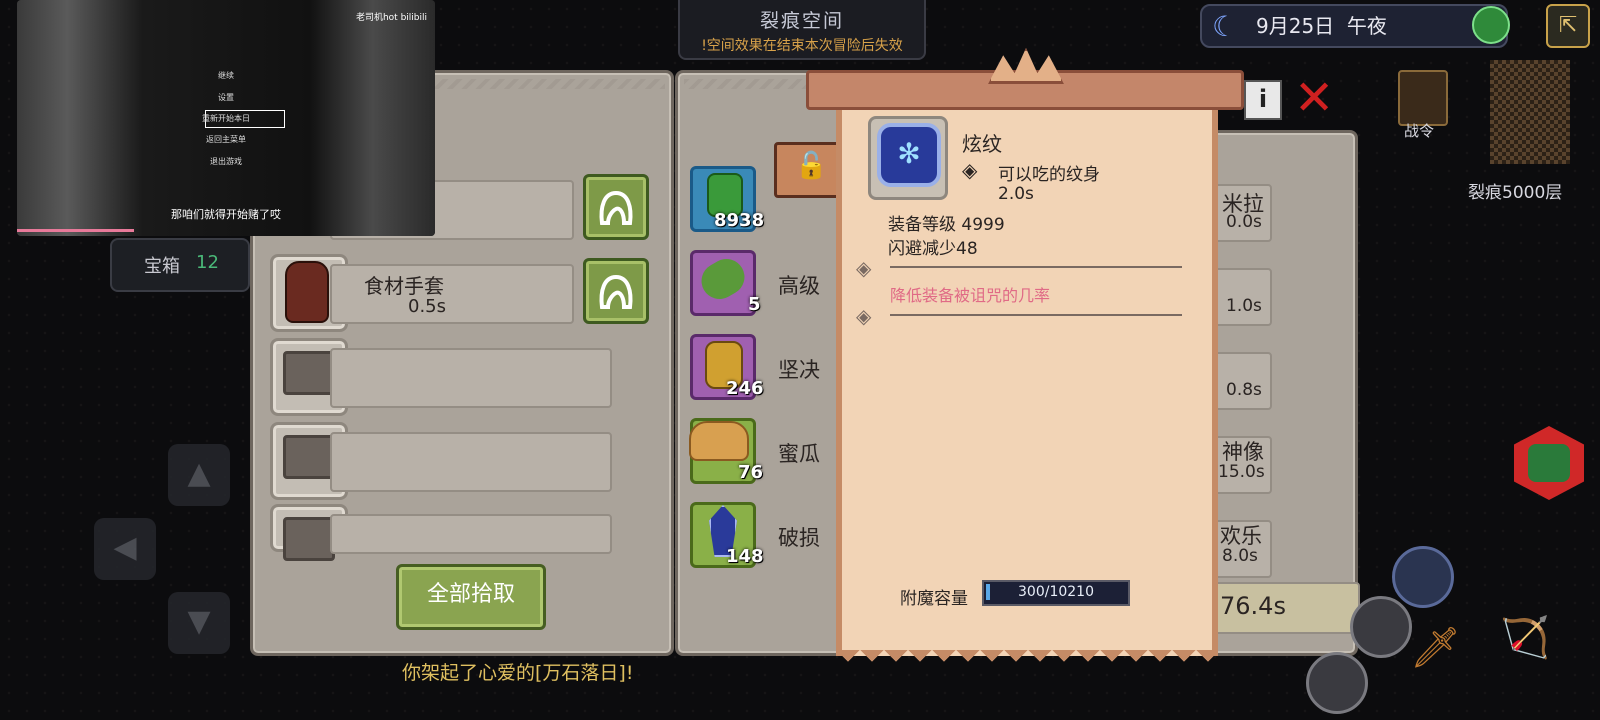 This screenshot has width=1600, height=720. I want to click on scroll-icon, so click(723, 279).